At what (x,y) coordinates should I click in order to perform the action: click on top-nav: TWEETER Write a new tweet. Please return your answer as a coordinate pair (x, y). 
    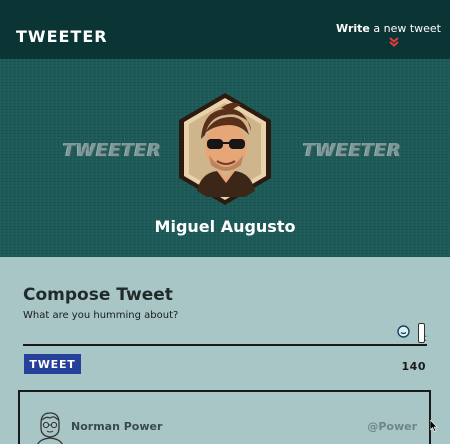
    Looking at the image, I should click on (225, 29).